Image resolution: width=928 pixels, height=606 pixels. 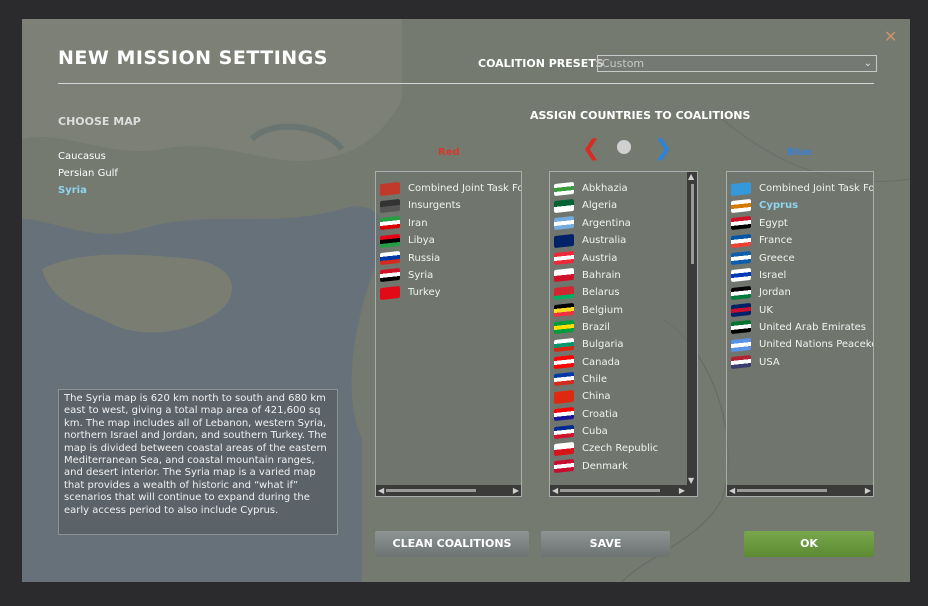 I want to click on blue-country-row: UK, so click(x=752, y=309).